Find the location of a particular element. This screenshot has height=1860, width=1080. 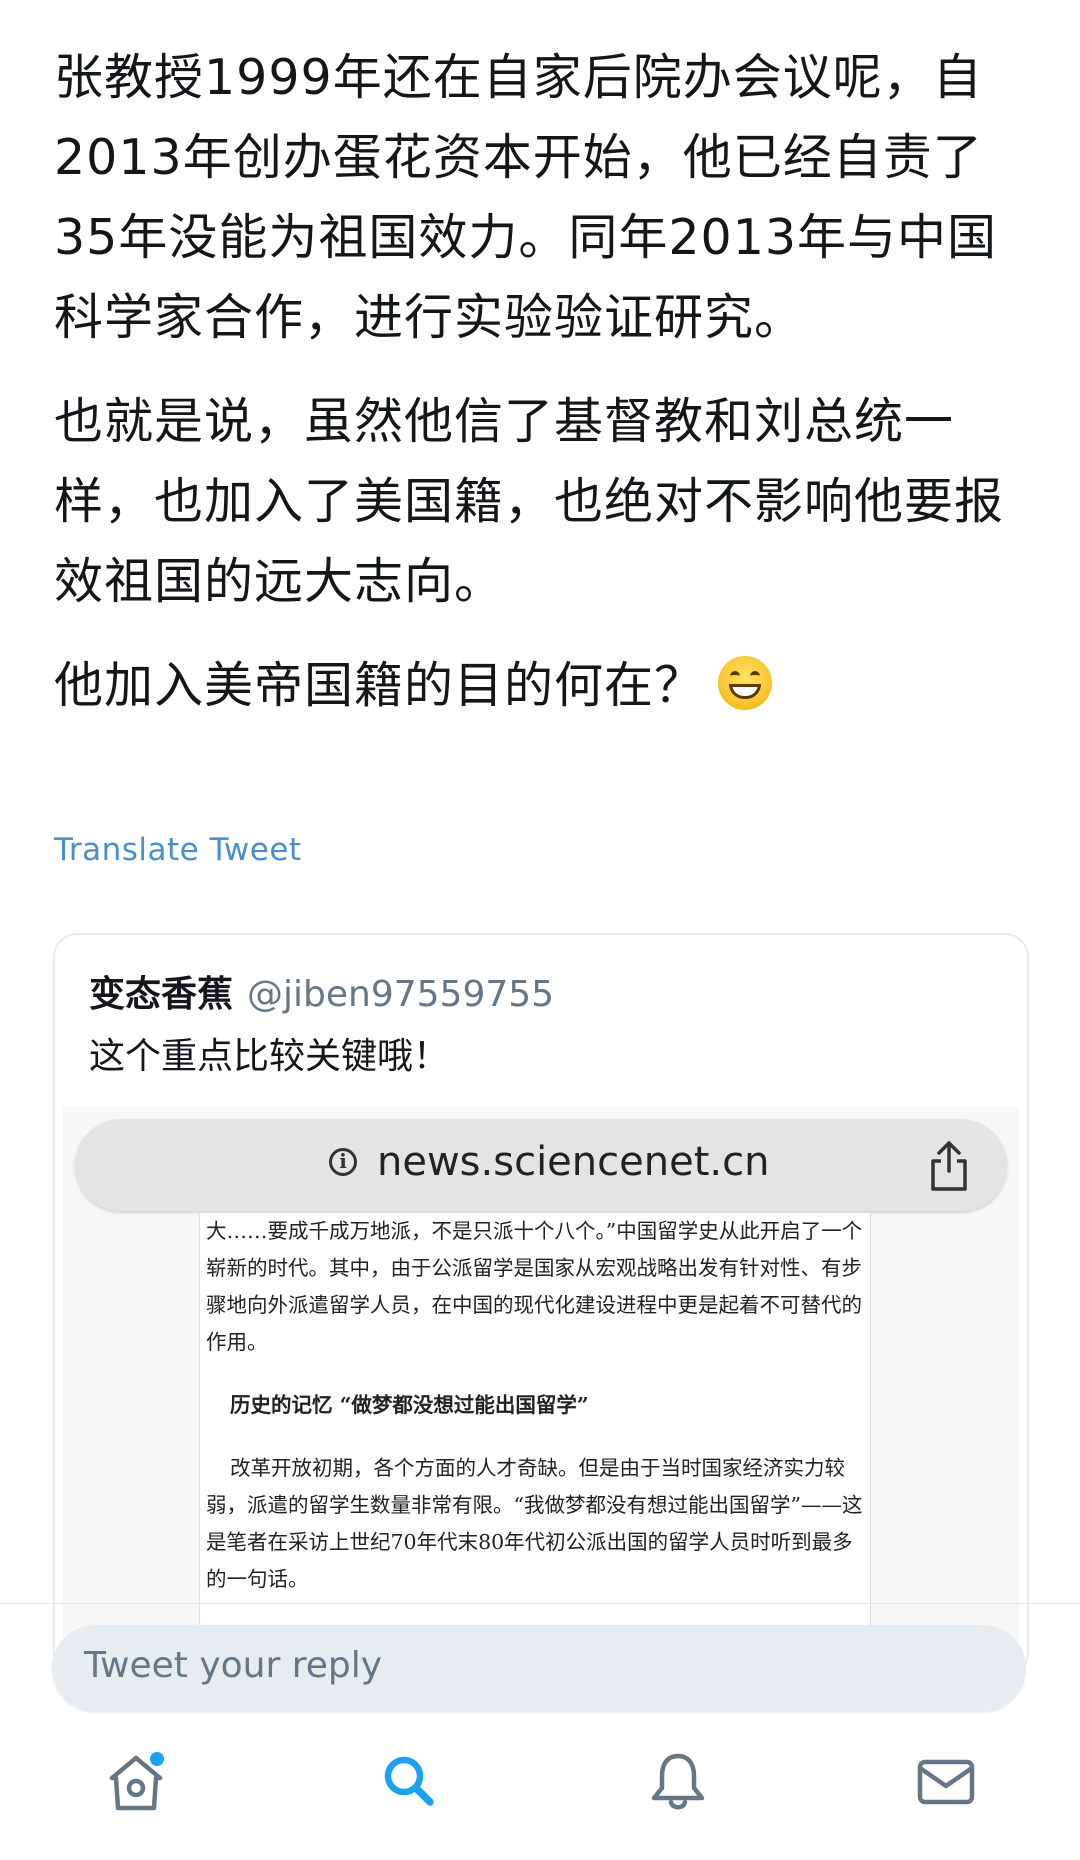

tweet-paragraph-3-text: 他加入美帝国籍的目的何在？ is located at coordinates (379, 685).